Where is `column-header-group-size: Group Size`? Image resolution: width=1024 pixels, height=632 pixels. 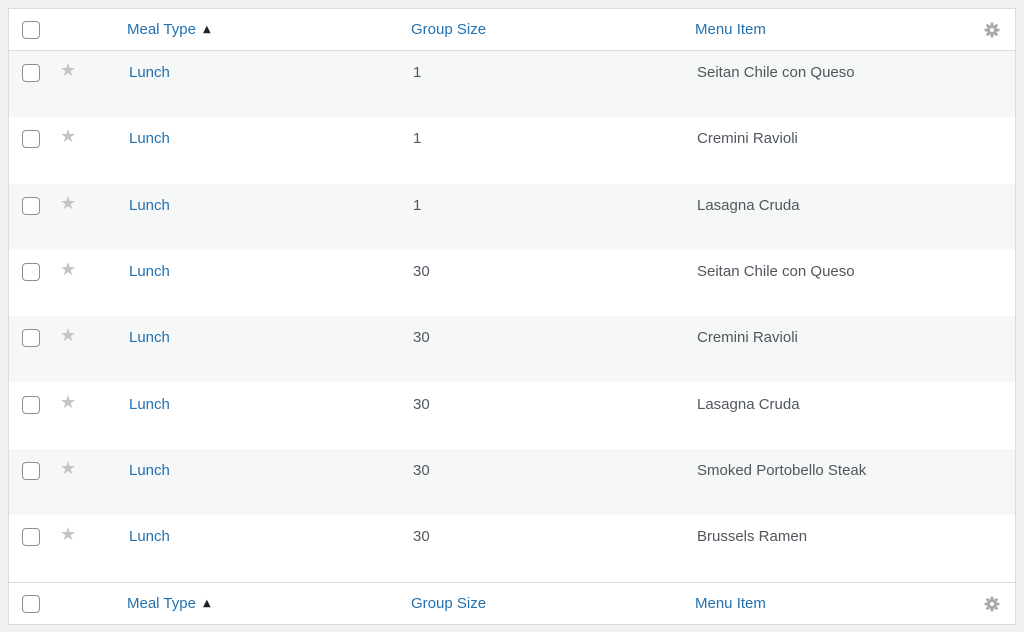
column-header-group-size: Group Size is located at coordinates (448, 30).